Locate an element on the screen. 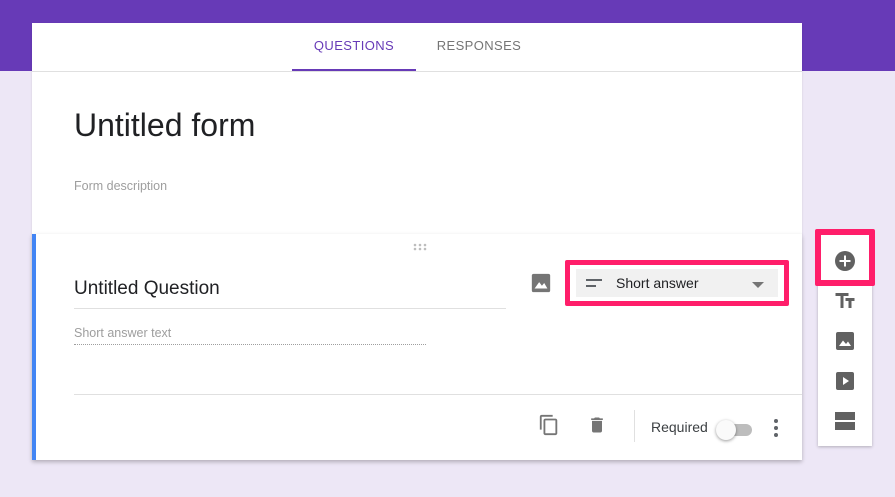  section-icon is located at coordinates (845, 421).